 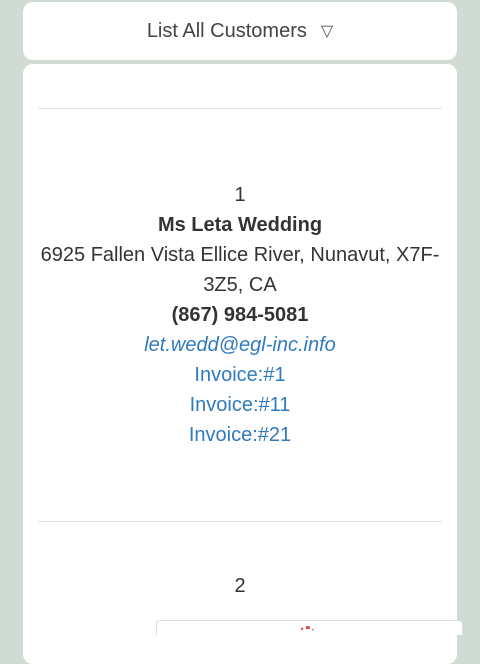 What do you see at coordinates (240, 225) in the screenshot?
I see `customer-name: Ms Leta Wedding` at bounding box center [240, 225].